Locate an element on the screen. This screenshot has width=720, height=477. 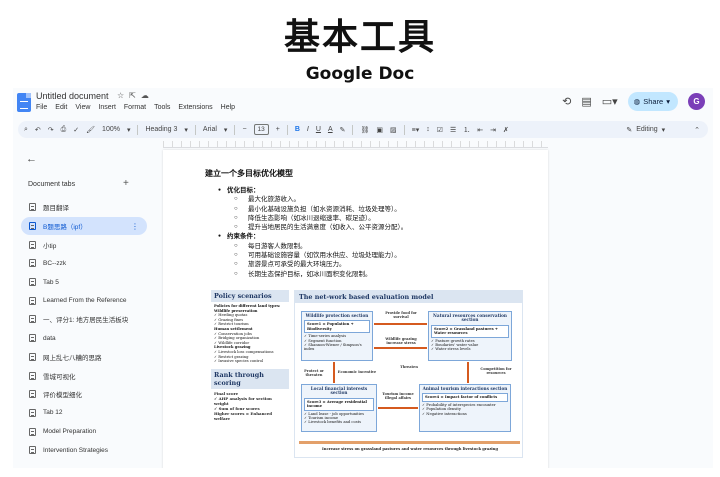
star-icon: ☆ is located at coordinates (123, 95).